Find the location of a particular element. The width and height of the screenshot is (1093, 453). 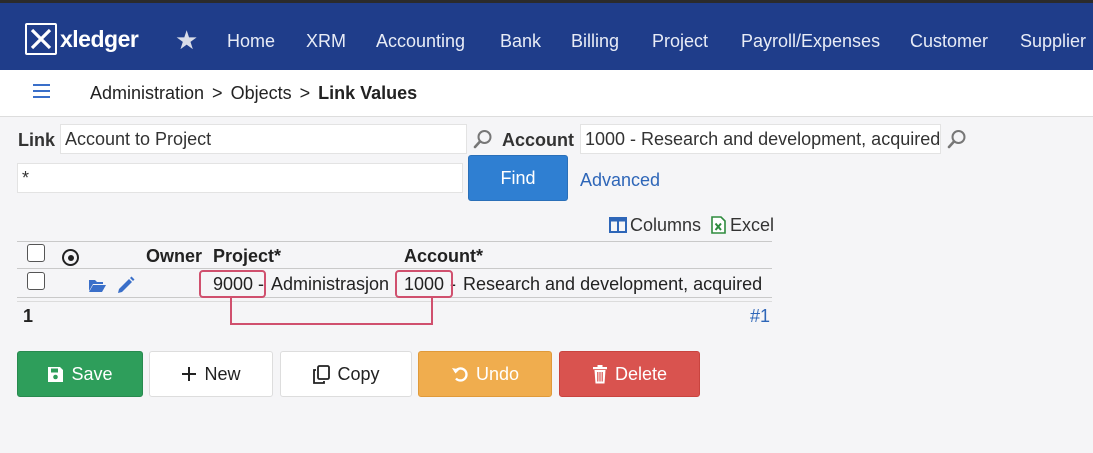

column-header-project: Project* is located at coordinates (247, 256).